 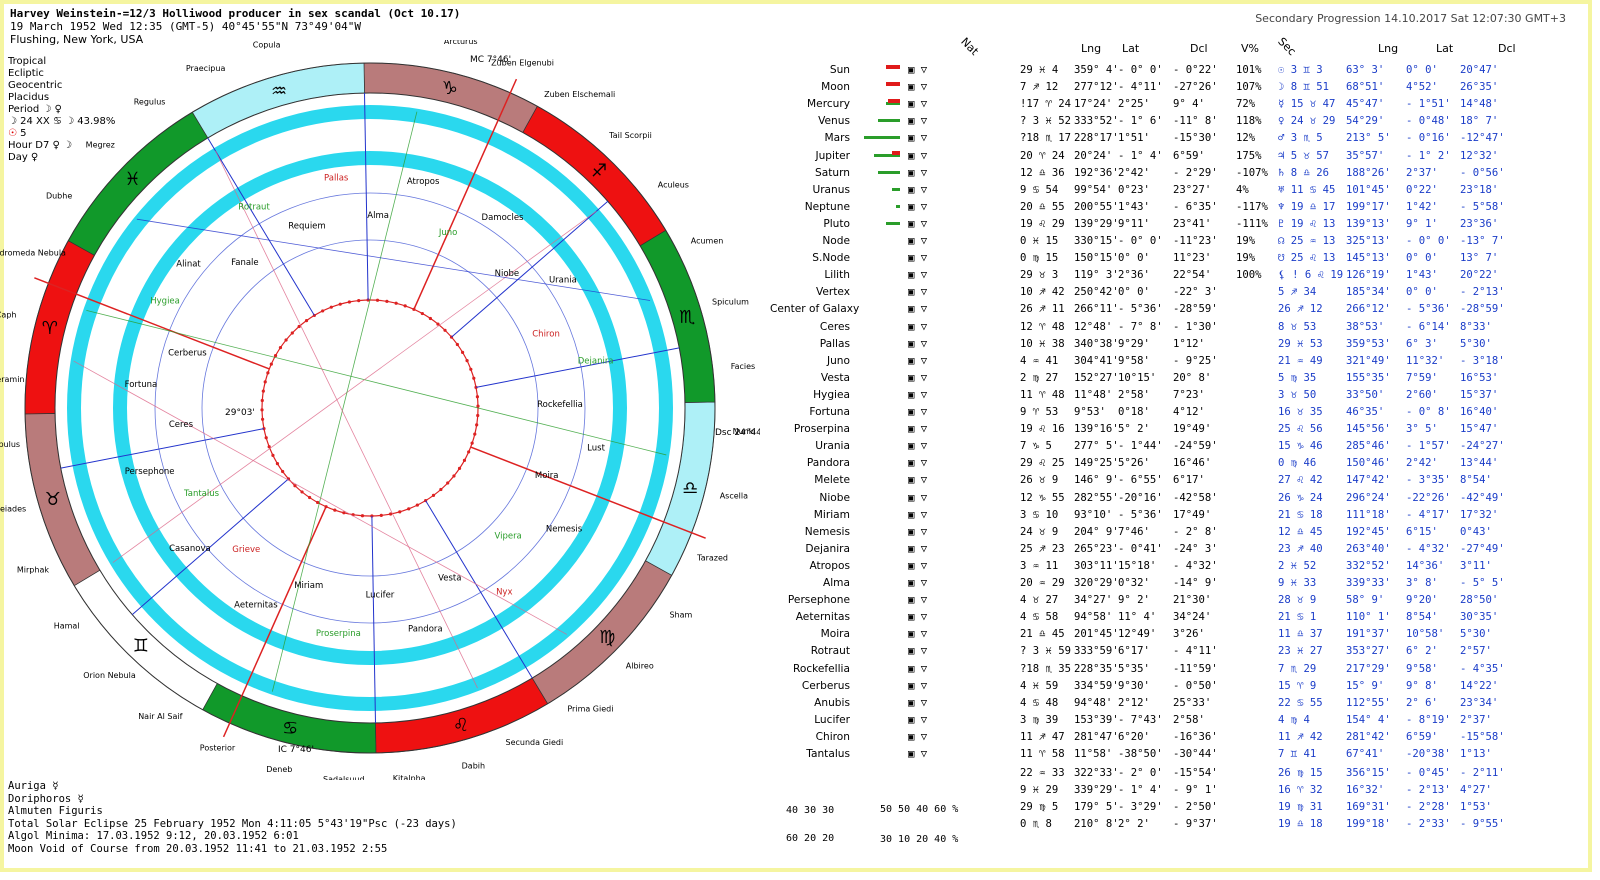 I want to click on cell-slat: - 6°14', so click(x=1428, y=326).